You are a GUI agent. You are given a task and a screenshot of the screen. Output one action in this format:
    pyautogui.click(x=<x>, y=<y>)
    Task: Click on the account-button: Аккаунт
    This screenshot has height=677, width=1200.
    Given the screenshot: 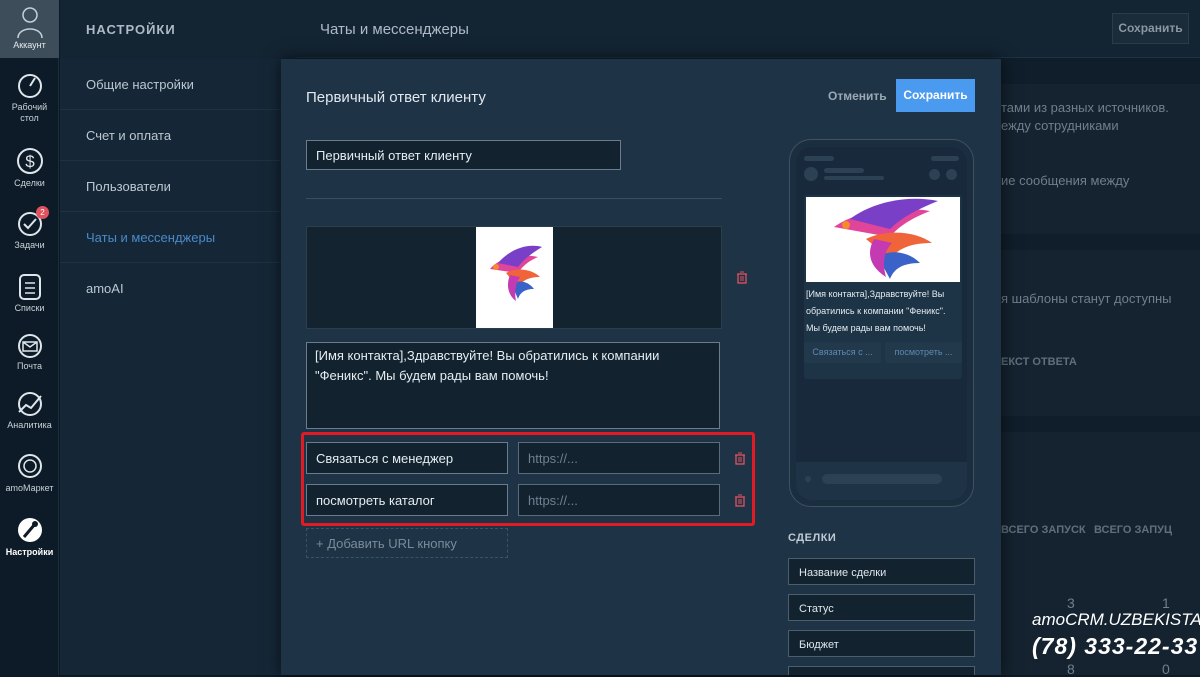 What is the action you would take?
    pyautogui.click(x=29, y=29)
    